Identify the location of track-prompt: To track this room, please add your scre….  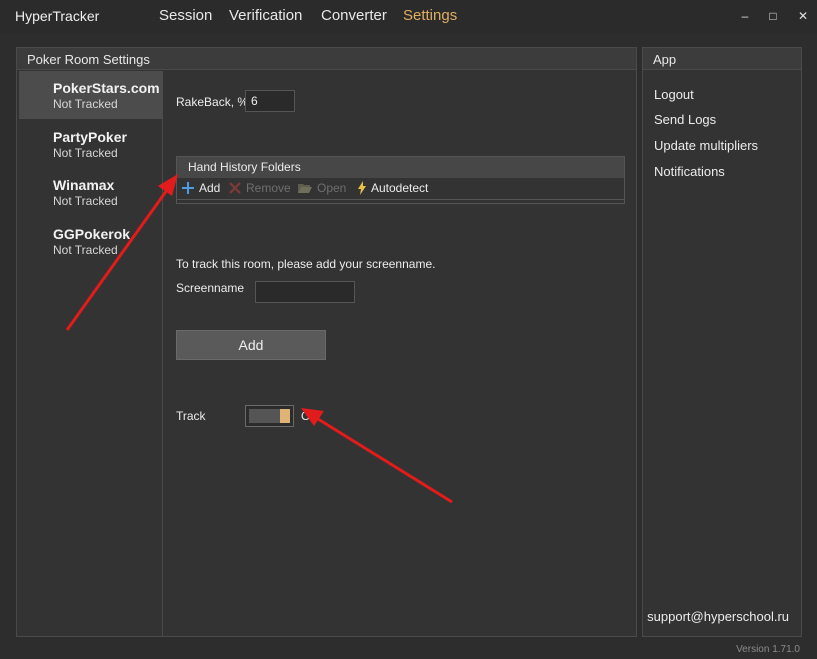
(306, 264).